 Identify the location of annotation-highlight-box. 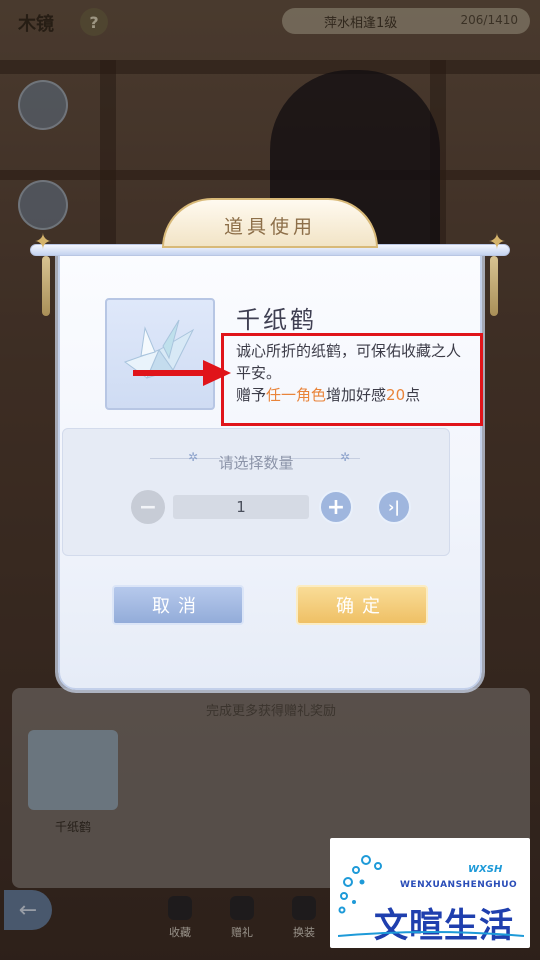
(352, 379).